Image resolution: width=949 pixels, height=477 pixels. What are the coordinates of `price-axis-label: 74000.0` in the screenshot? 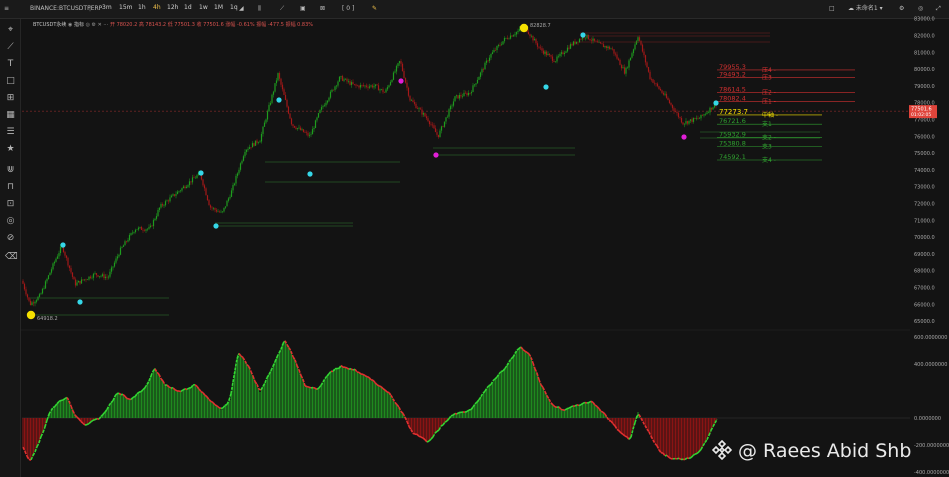 It's located at (924, 171).